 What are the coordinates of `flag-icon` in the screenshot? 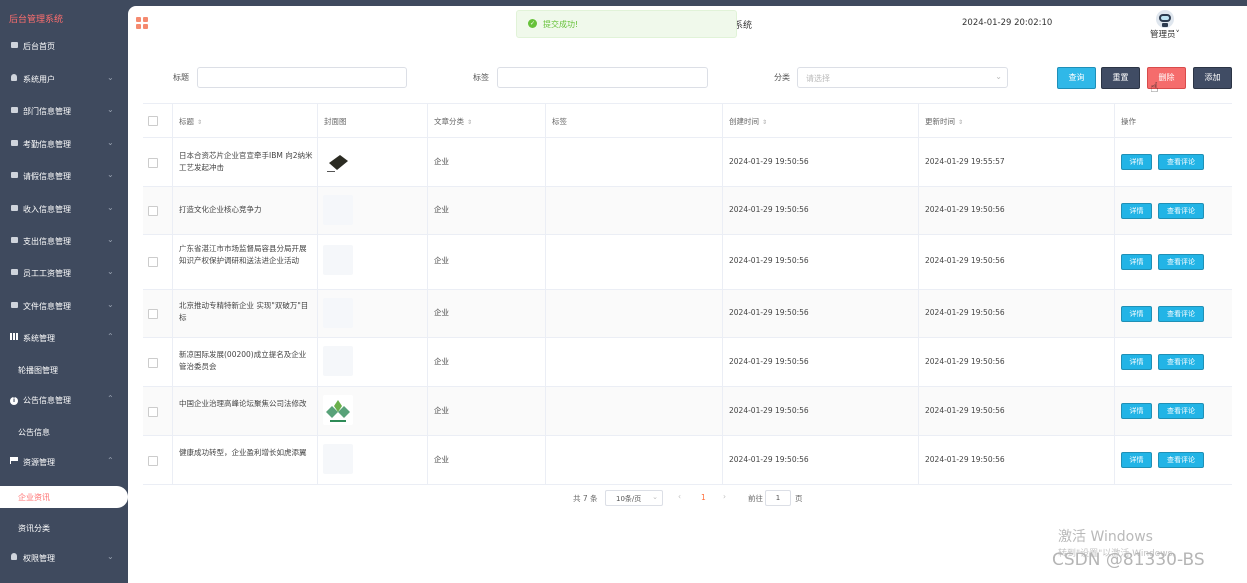 It's located at (14, 462).